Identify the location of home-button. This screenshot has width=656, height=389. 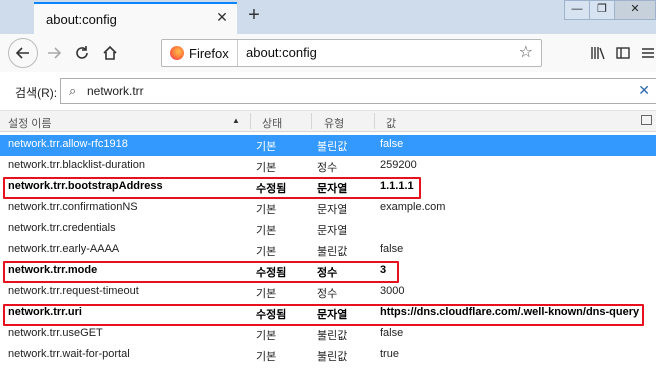
(110, 53).